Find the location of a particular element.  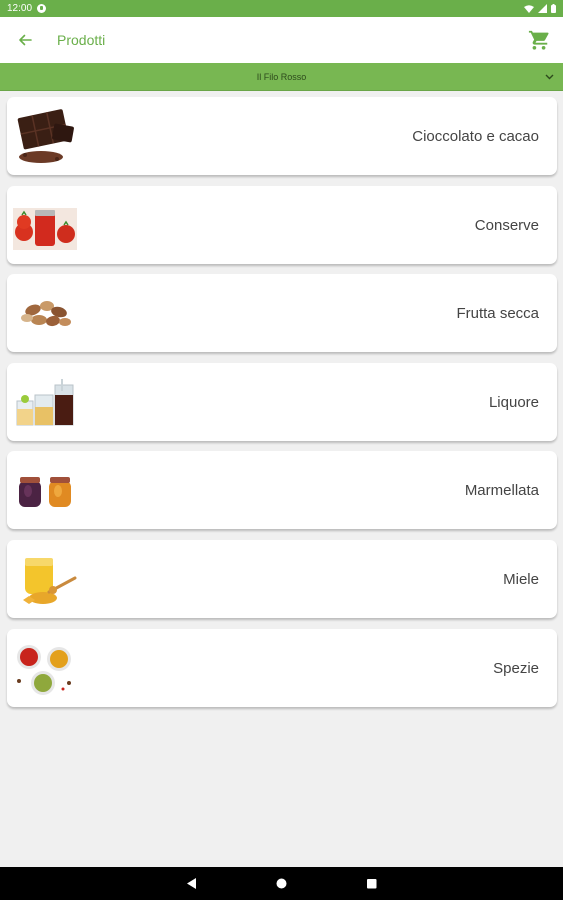

category-label: Spezie is located at coordinates (516, 668).